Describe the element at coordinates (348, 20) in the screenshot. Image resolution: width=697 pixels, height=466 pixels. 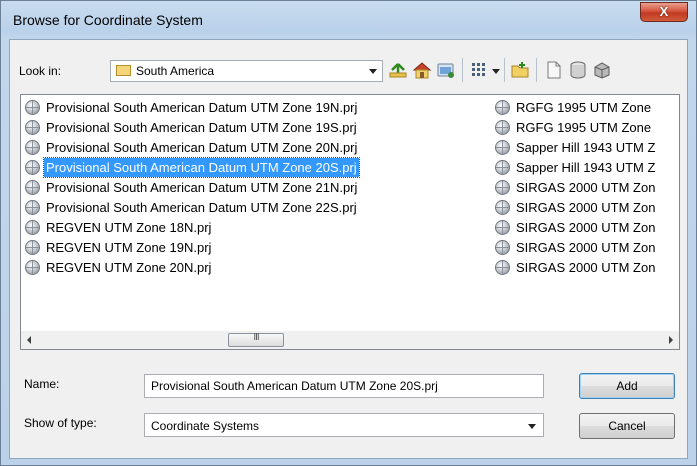
I see `title-bar: Browse for Coordinate System X` at that location.